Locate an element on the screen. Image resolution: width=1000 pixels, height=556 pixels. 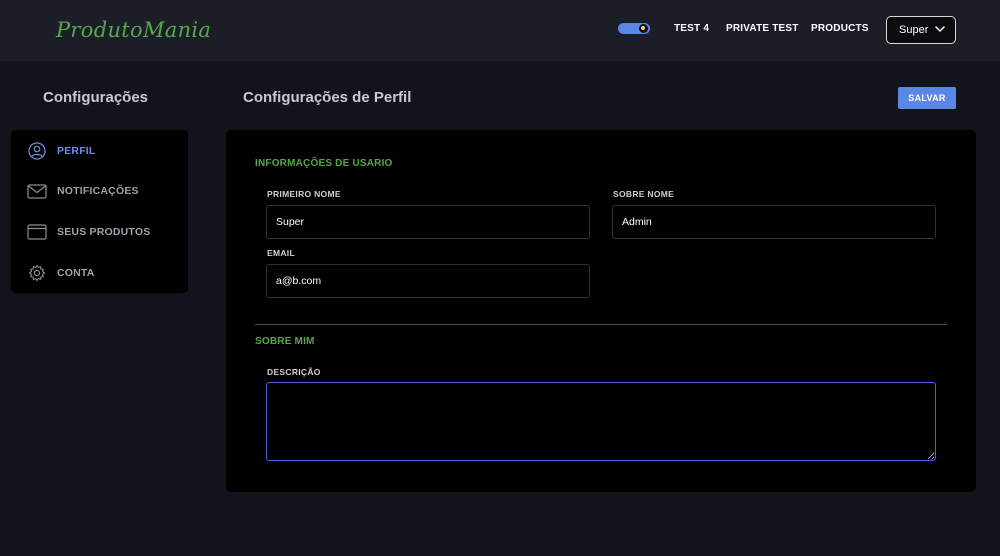
description-textarea is located at coordinates (601, 421).